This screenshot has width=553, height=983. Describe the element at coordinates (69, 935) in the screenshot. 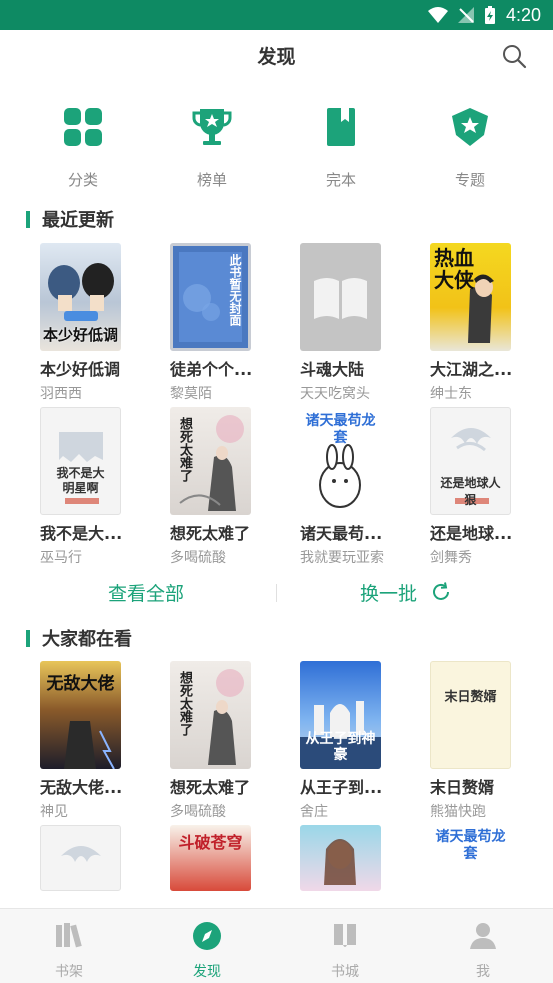

I see `bookshelf-icon` at that location.